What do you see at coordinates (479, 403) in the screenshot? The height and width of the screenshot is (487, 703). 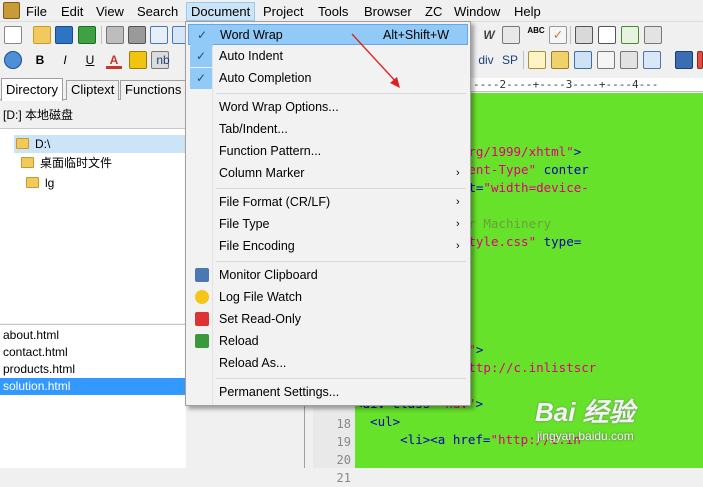 I see `code-token: >` at bounding box center [479, 403].